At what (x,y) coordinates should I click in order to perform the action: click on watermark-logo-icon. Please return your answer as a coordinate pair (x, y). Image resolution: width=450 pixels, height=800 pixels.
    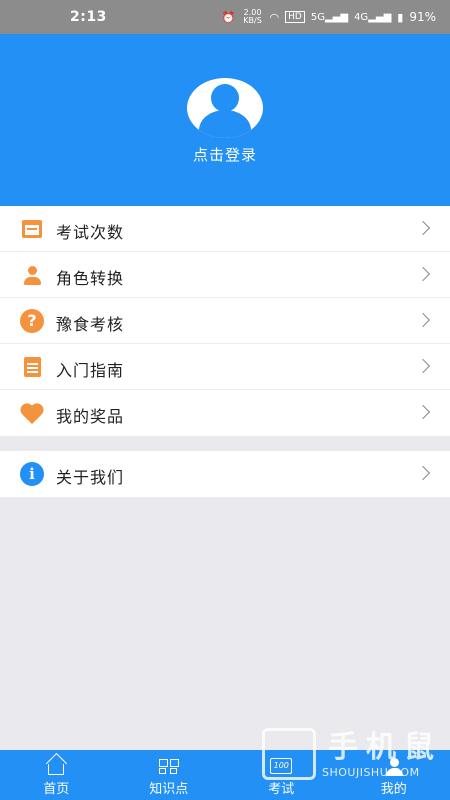
    Looking at the image, I should click on (289, 754).